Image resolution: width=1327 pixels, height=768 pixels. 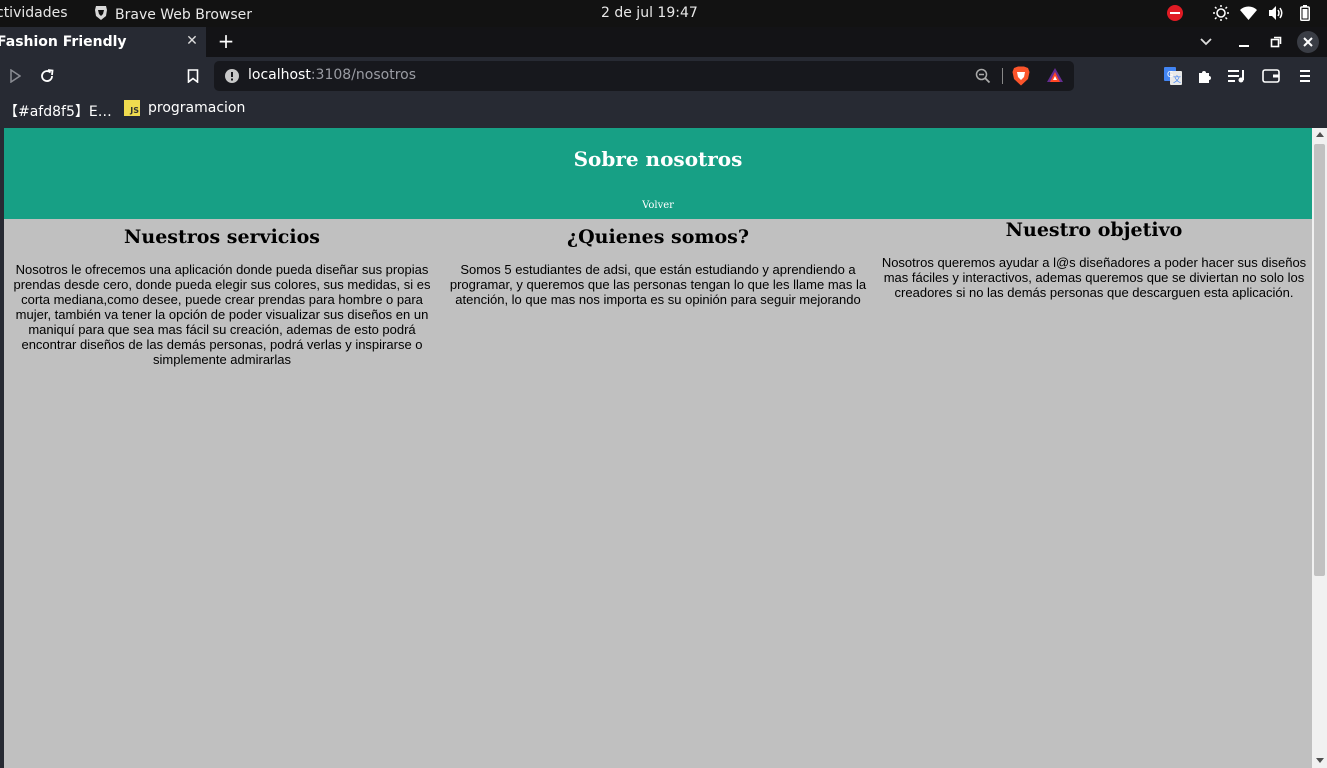 I want to click on section-heading: Nuestro objetivo, so click(x=1094, y=230).